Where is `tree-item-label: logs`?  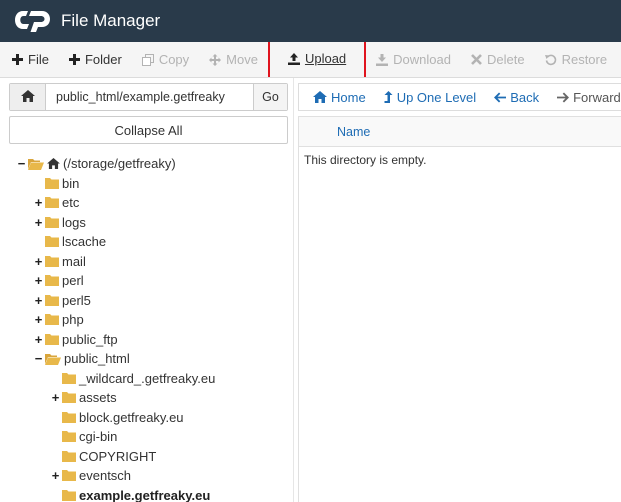 tree-item-label: logs is located at coordinates (74, 222).